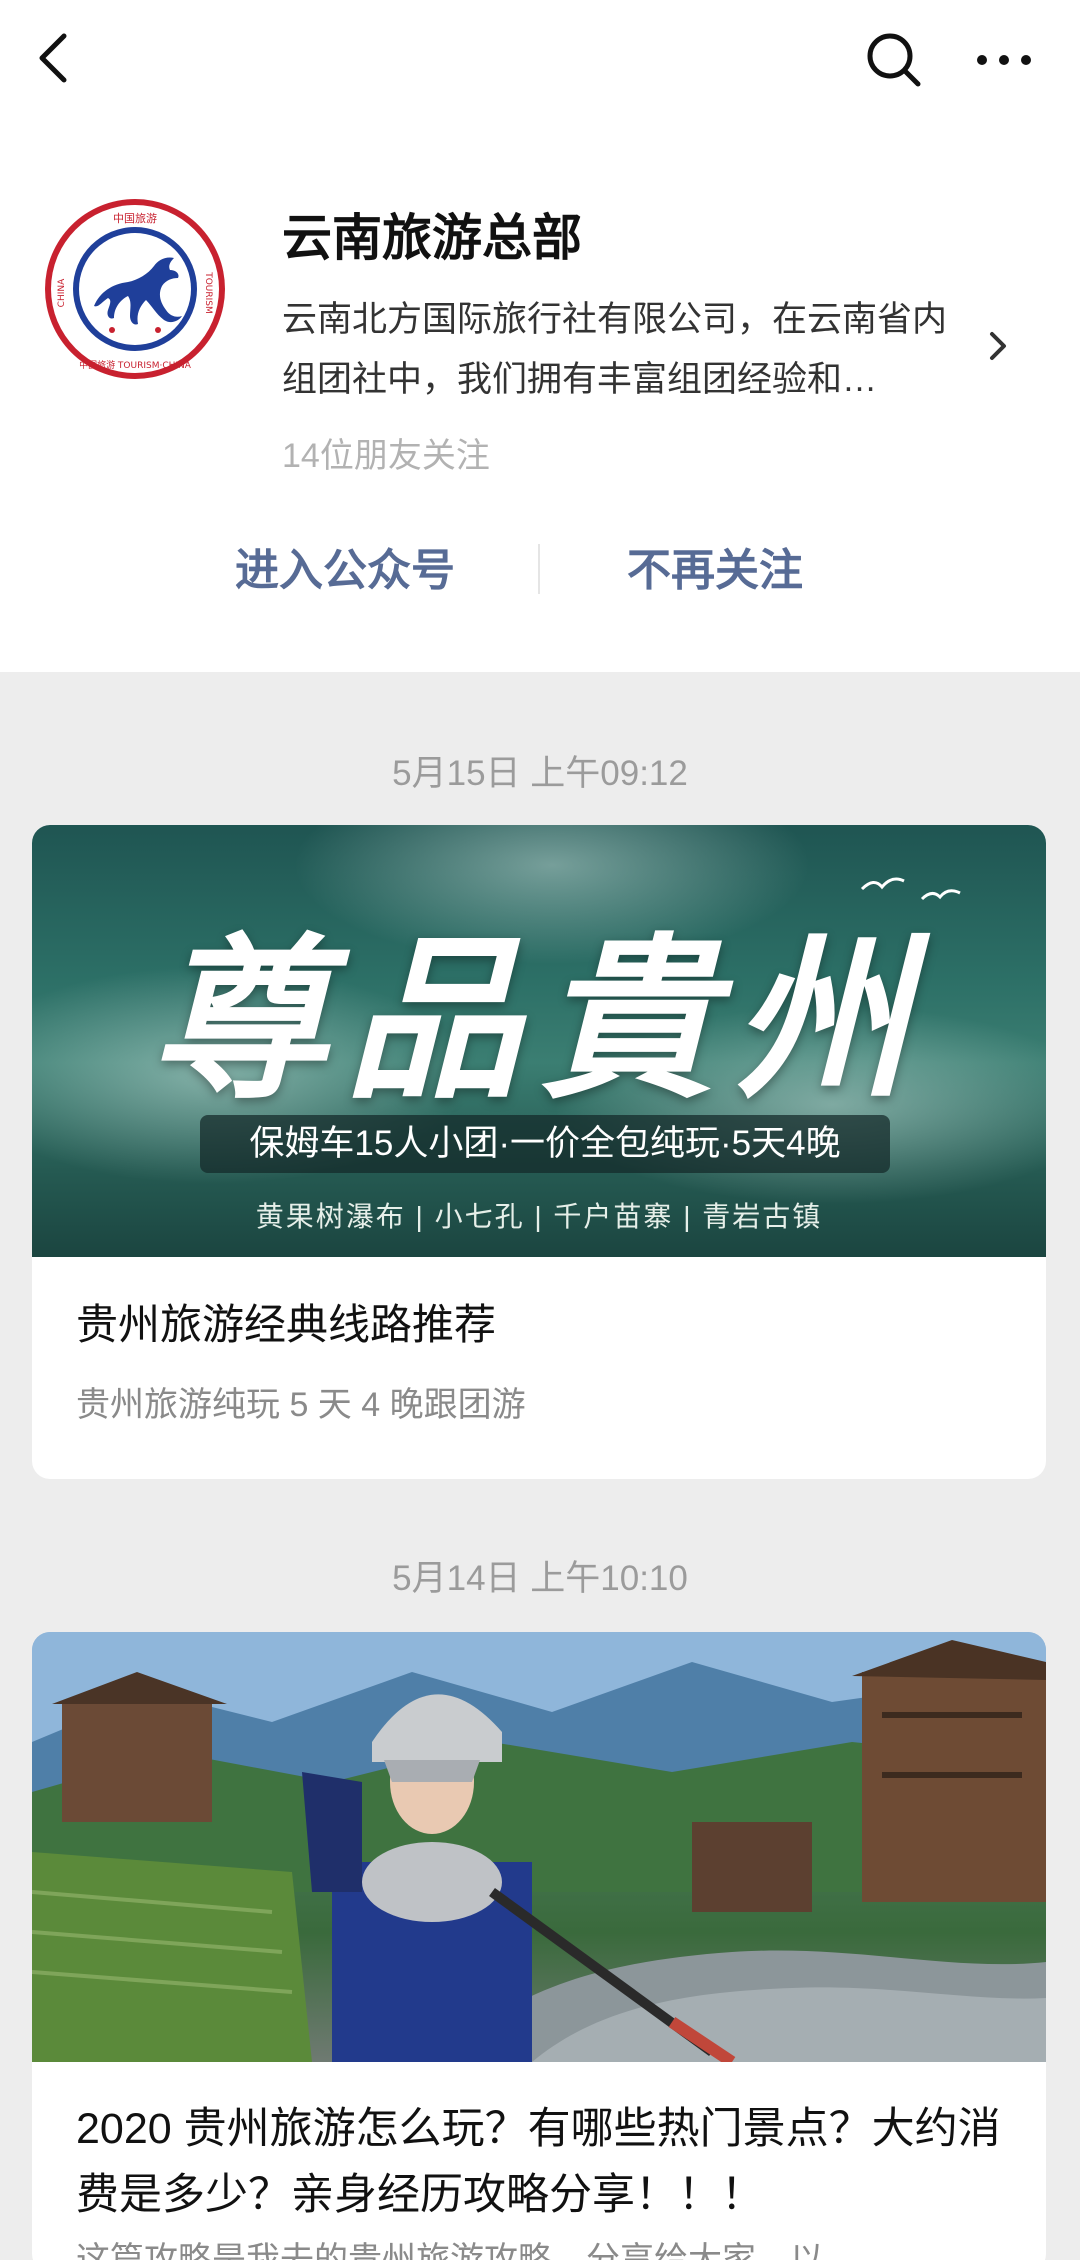 The image size is (1080, 2260). I want to click on account-avatar: 中国旅游 CHINA TOURISM 中国旅游 TOURISM·CHINA, so click(135, 289).